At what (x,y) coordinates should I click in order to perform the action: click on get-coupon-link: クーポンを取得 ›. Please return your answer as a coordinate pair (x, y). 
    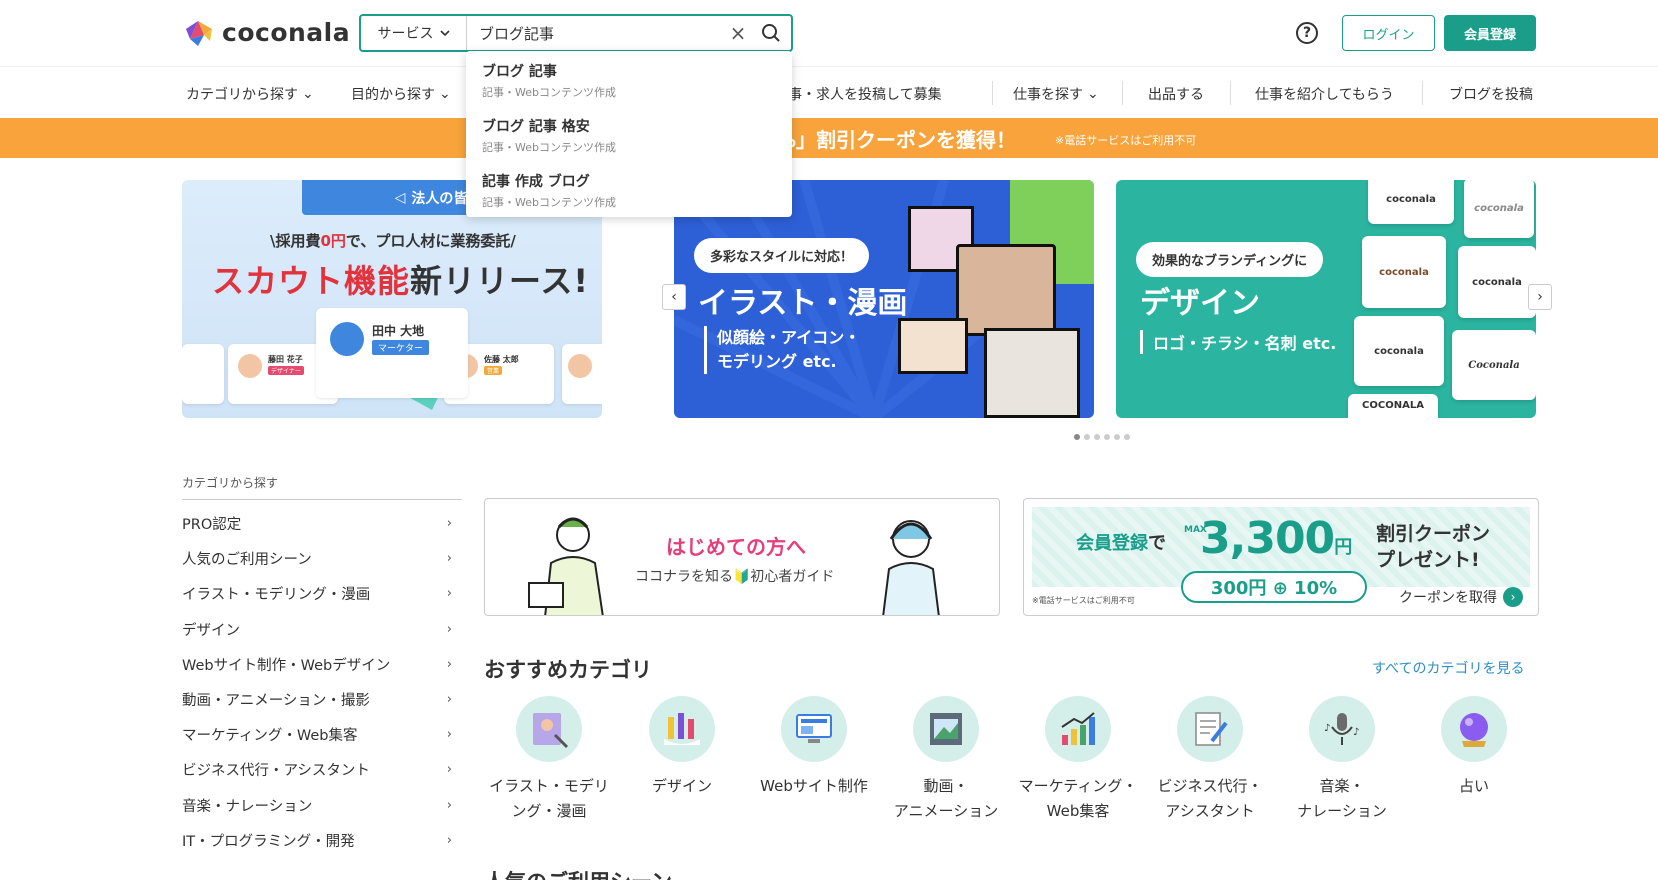
    Looking at the image, I should click on (1461, 597).